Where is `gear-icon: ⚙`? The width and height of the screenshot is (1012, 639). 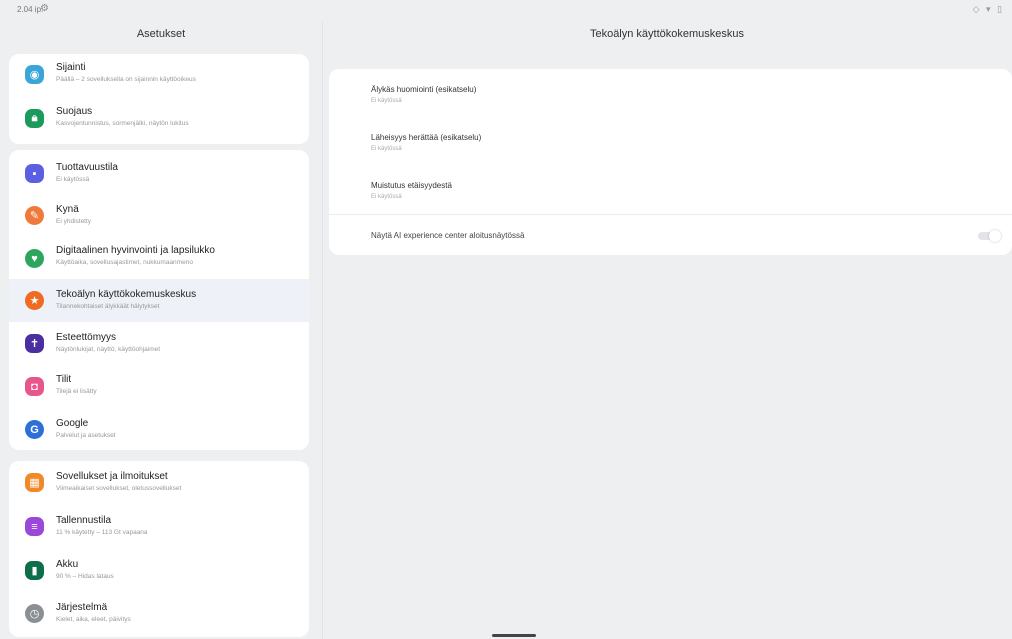 gear-icon: ⚙ is located at coordinates (44, 8).